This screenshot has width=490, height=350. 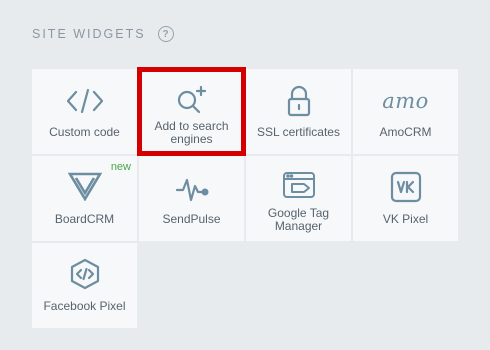 I want to click on widget-amocrm: amo AmoCRM, so click(x=405, y=111).